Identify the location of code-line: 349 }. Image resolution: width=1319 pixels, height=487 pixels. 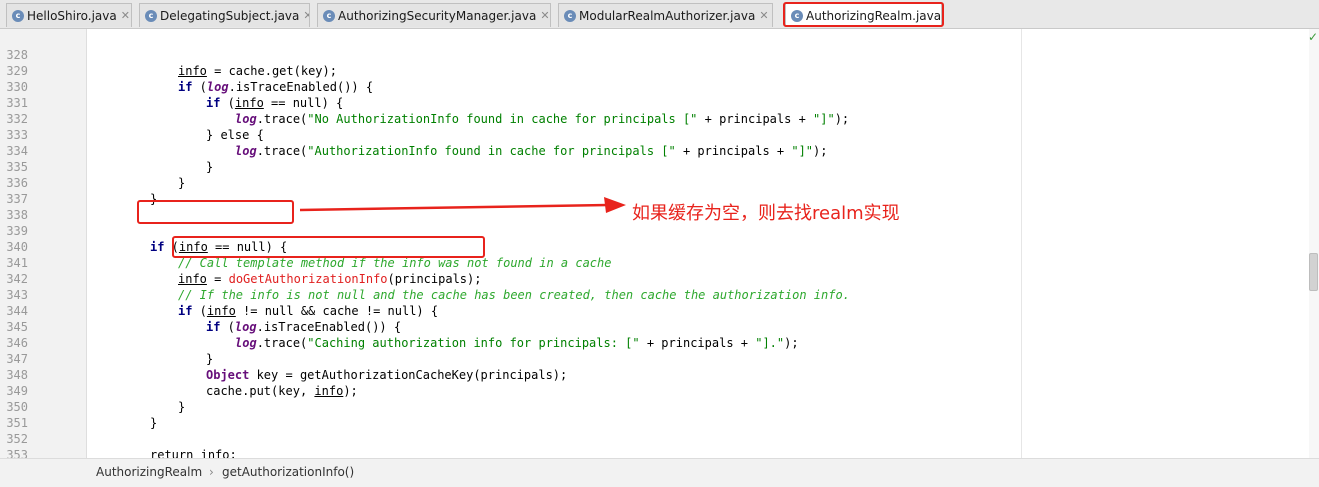
(650, 390).